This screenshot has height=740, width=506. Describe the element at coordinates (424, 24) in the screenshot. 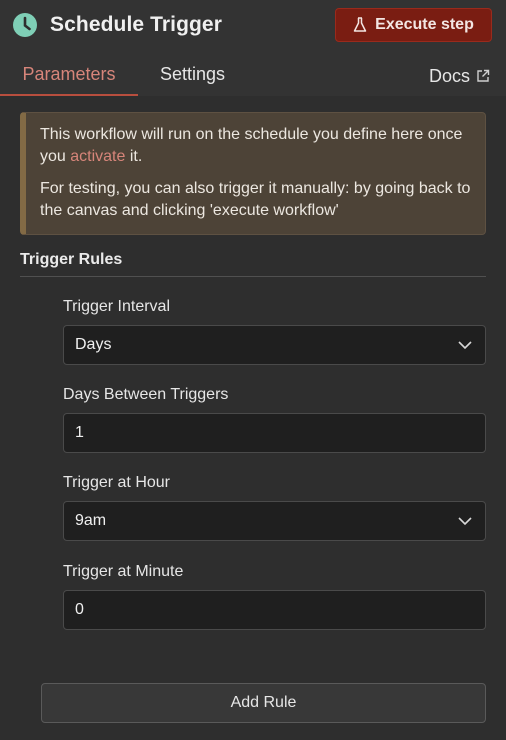

I see `execute-step-label: Execute step` at that location.